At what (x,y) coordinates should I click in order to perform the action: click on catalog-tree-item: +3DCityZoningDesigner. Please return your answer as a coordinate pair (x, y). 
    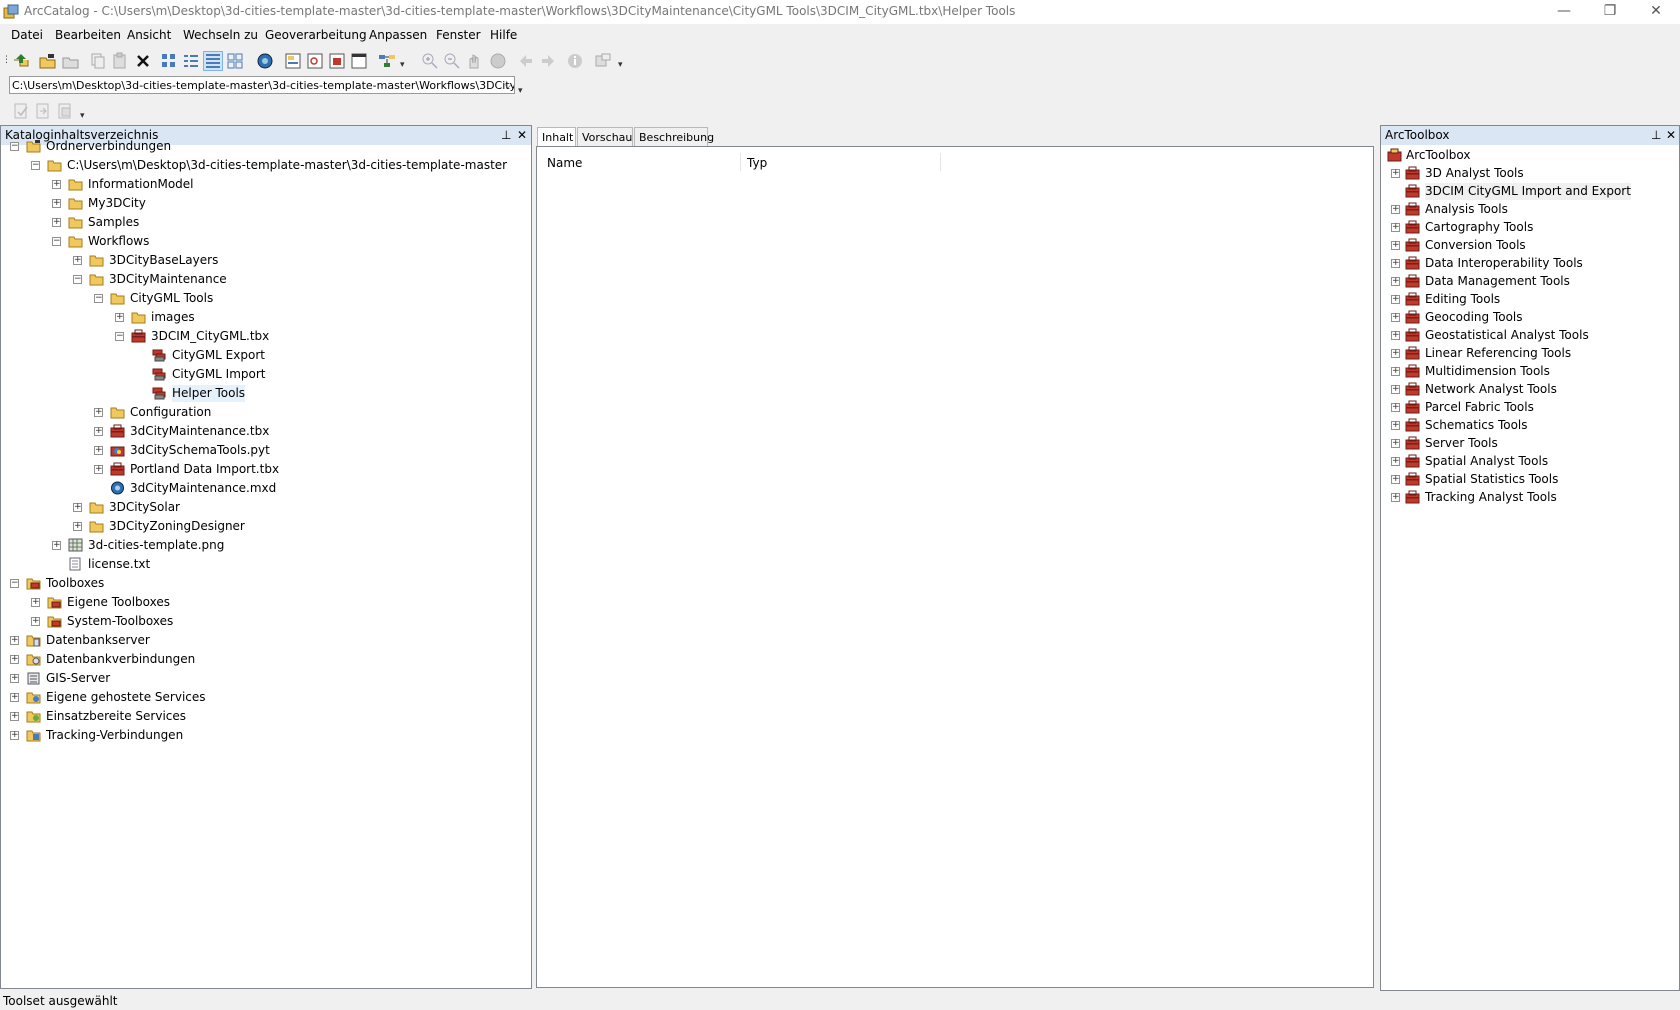
    Looking at the image, I should click on (261, 526).